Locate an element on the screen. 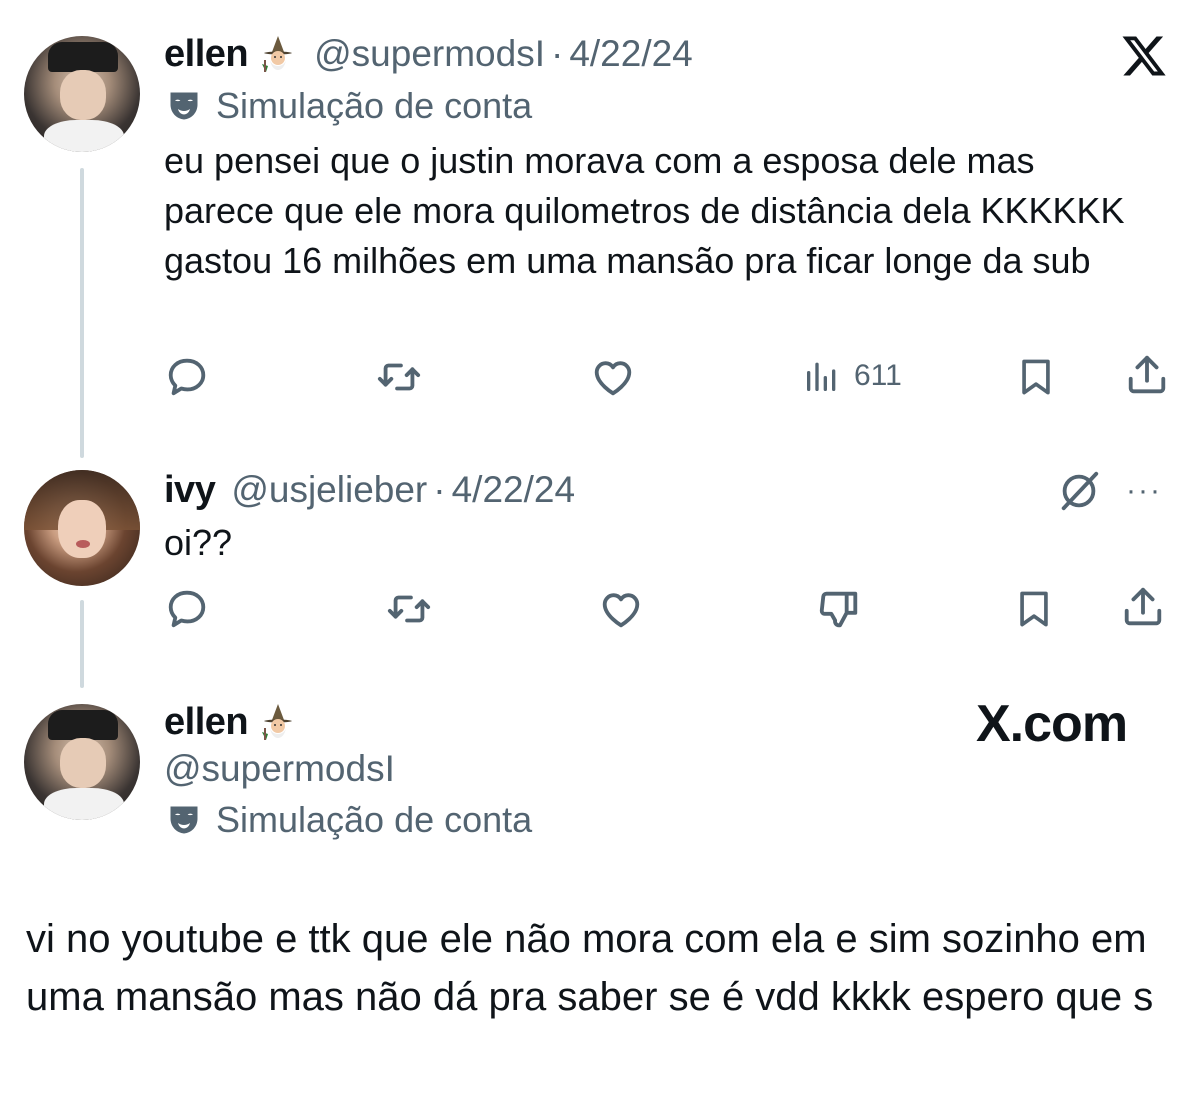 This screenshot has height=1117, width=1200. tweet-header: ellen @supermodsI · 4/22/24 is located at coordinates (428, 54).